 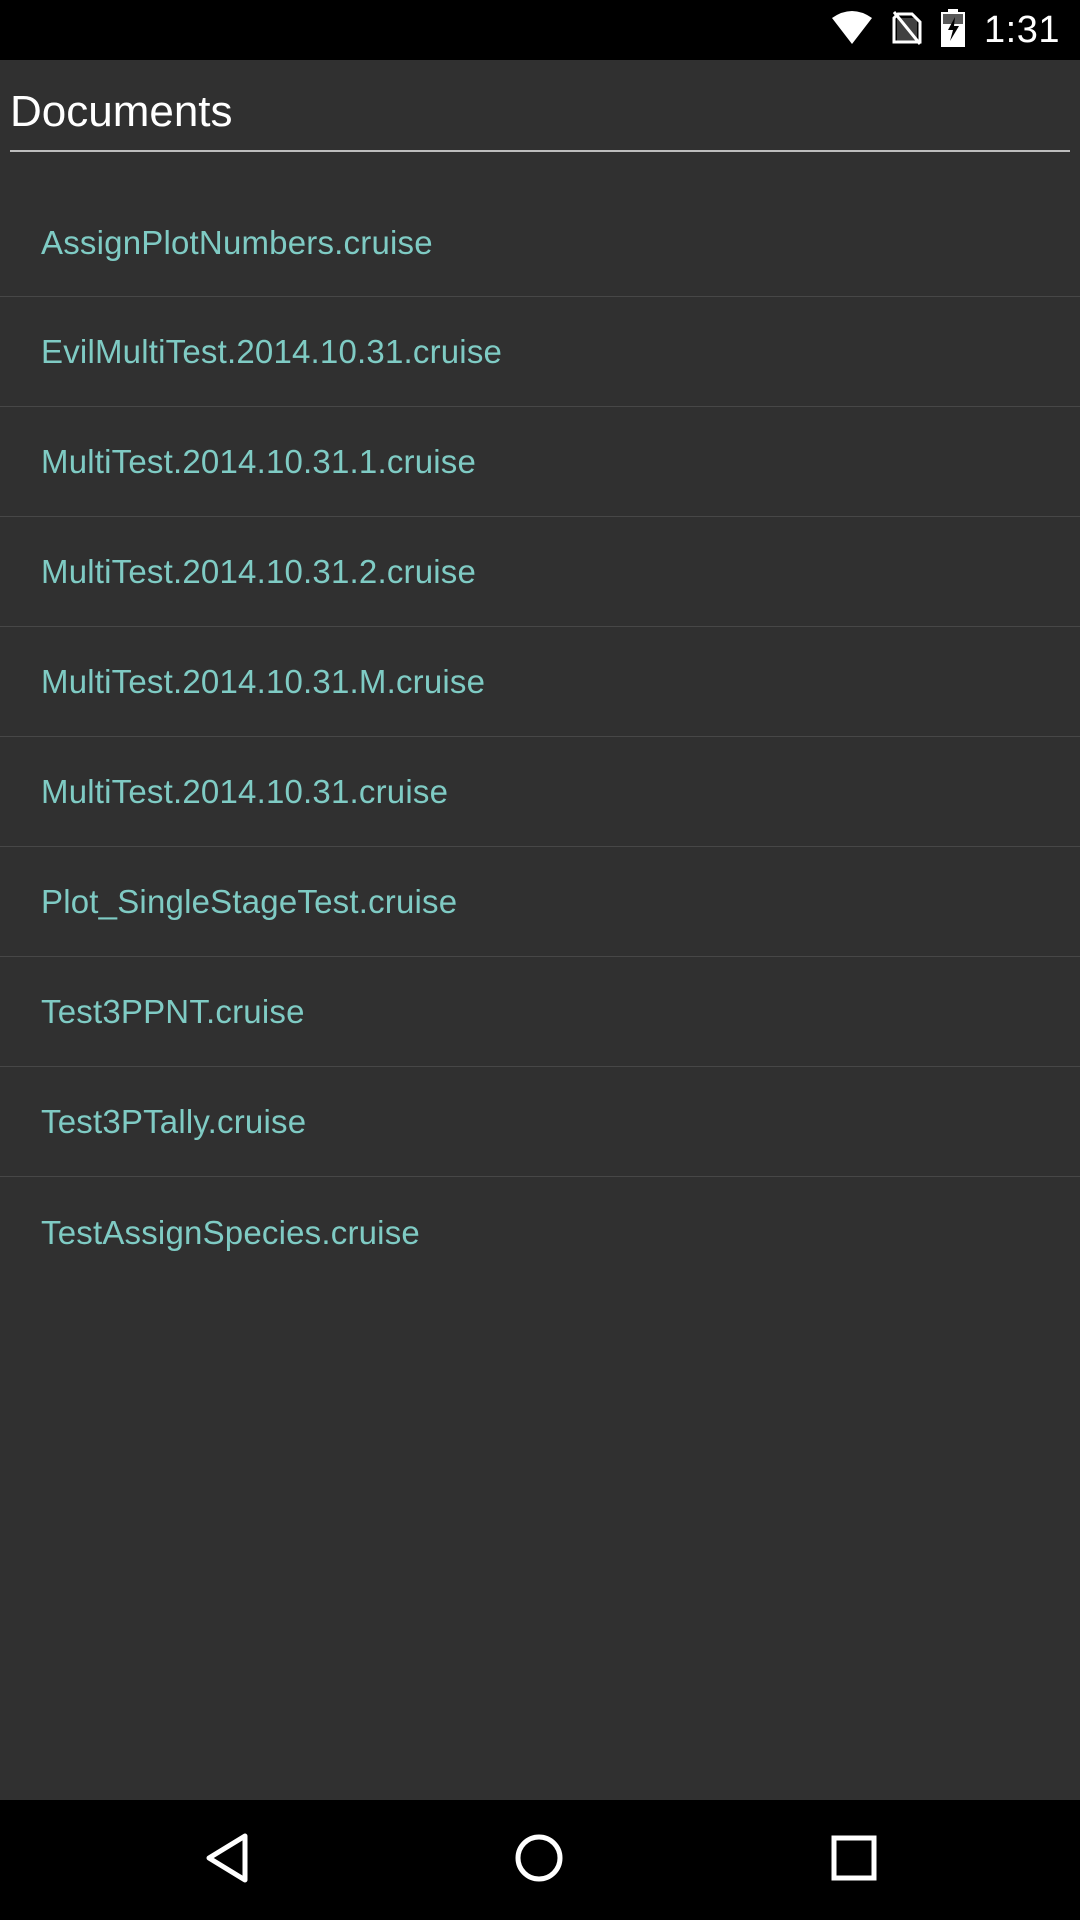 What do you see at coordinates (540, 151) in the screenshot?
I see `header-divider` at bounding box center [540, 151].